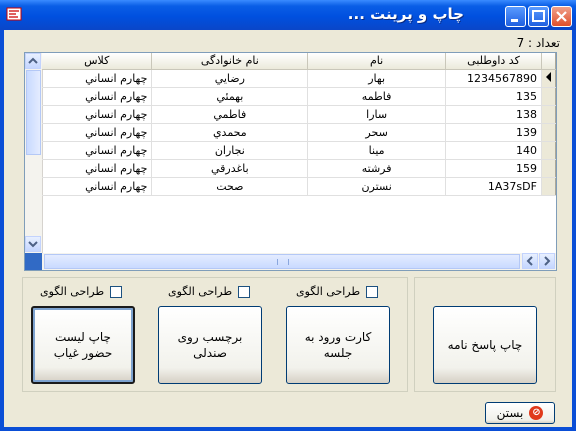  What do you see at coordinates (510, 413) in the screenshot?
I see `close-button-label: بستن` at bounding box center [510, 413].